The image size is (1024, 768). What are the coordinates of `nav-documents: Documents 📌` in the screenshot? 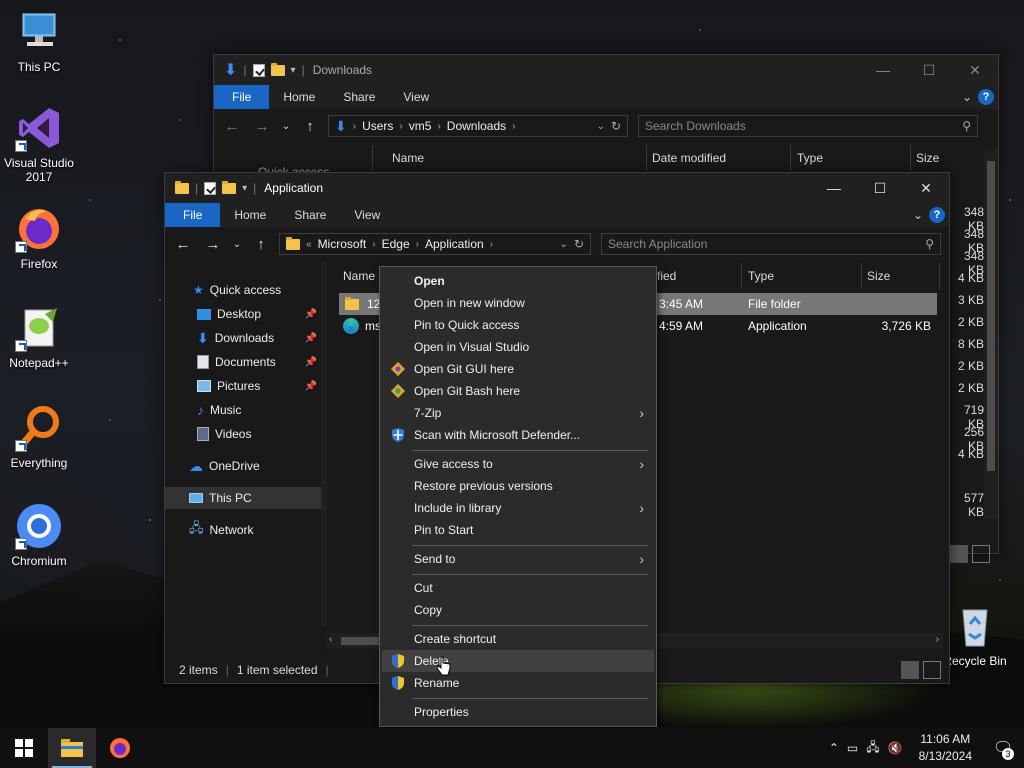 It's located at (243, 362).